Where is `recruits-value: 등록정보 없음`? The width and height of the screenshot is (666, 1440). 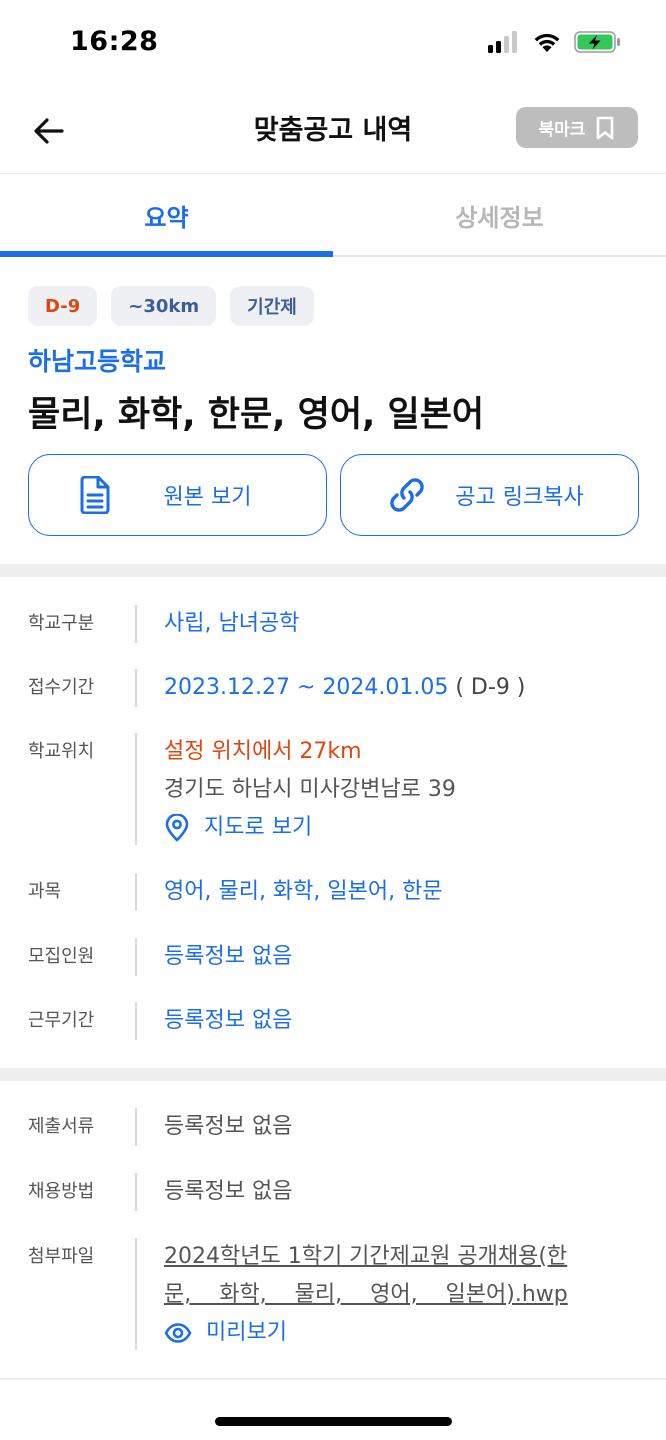 recruits-value: 등록정보 없음 is located at coordinates (228, 956).